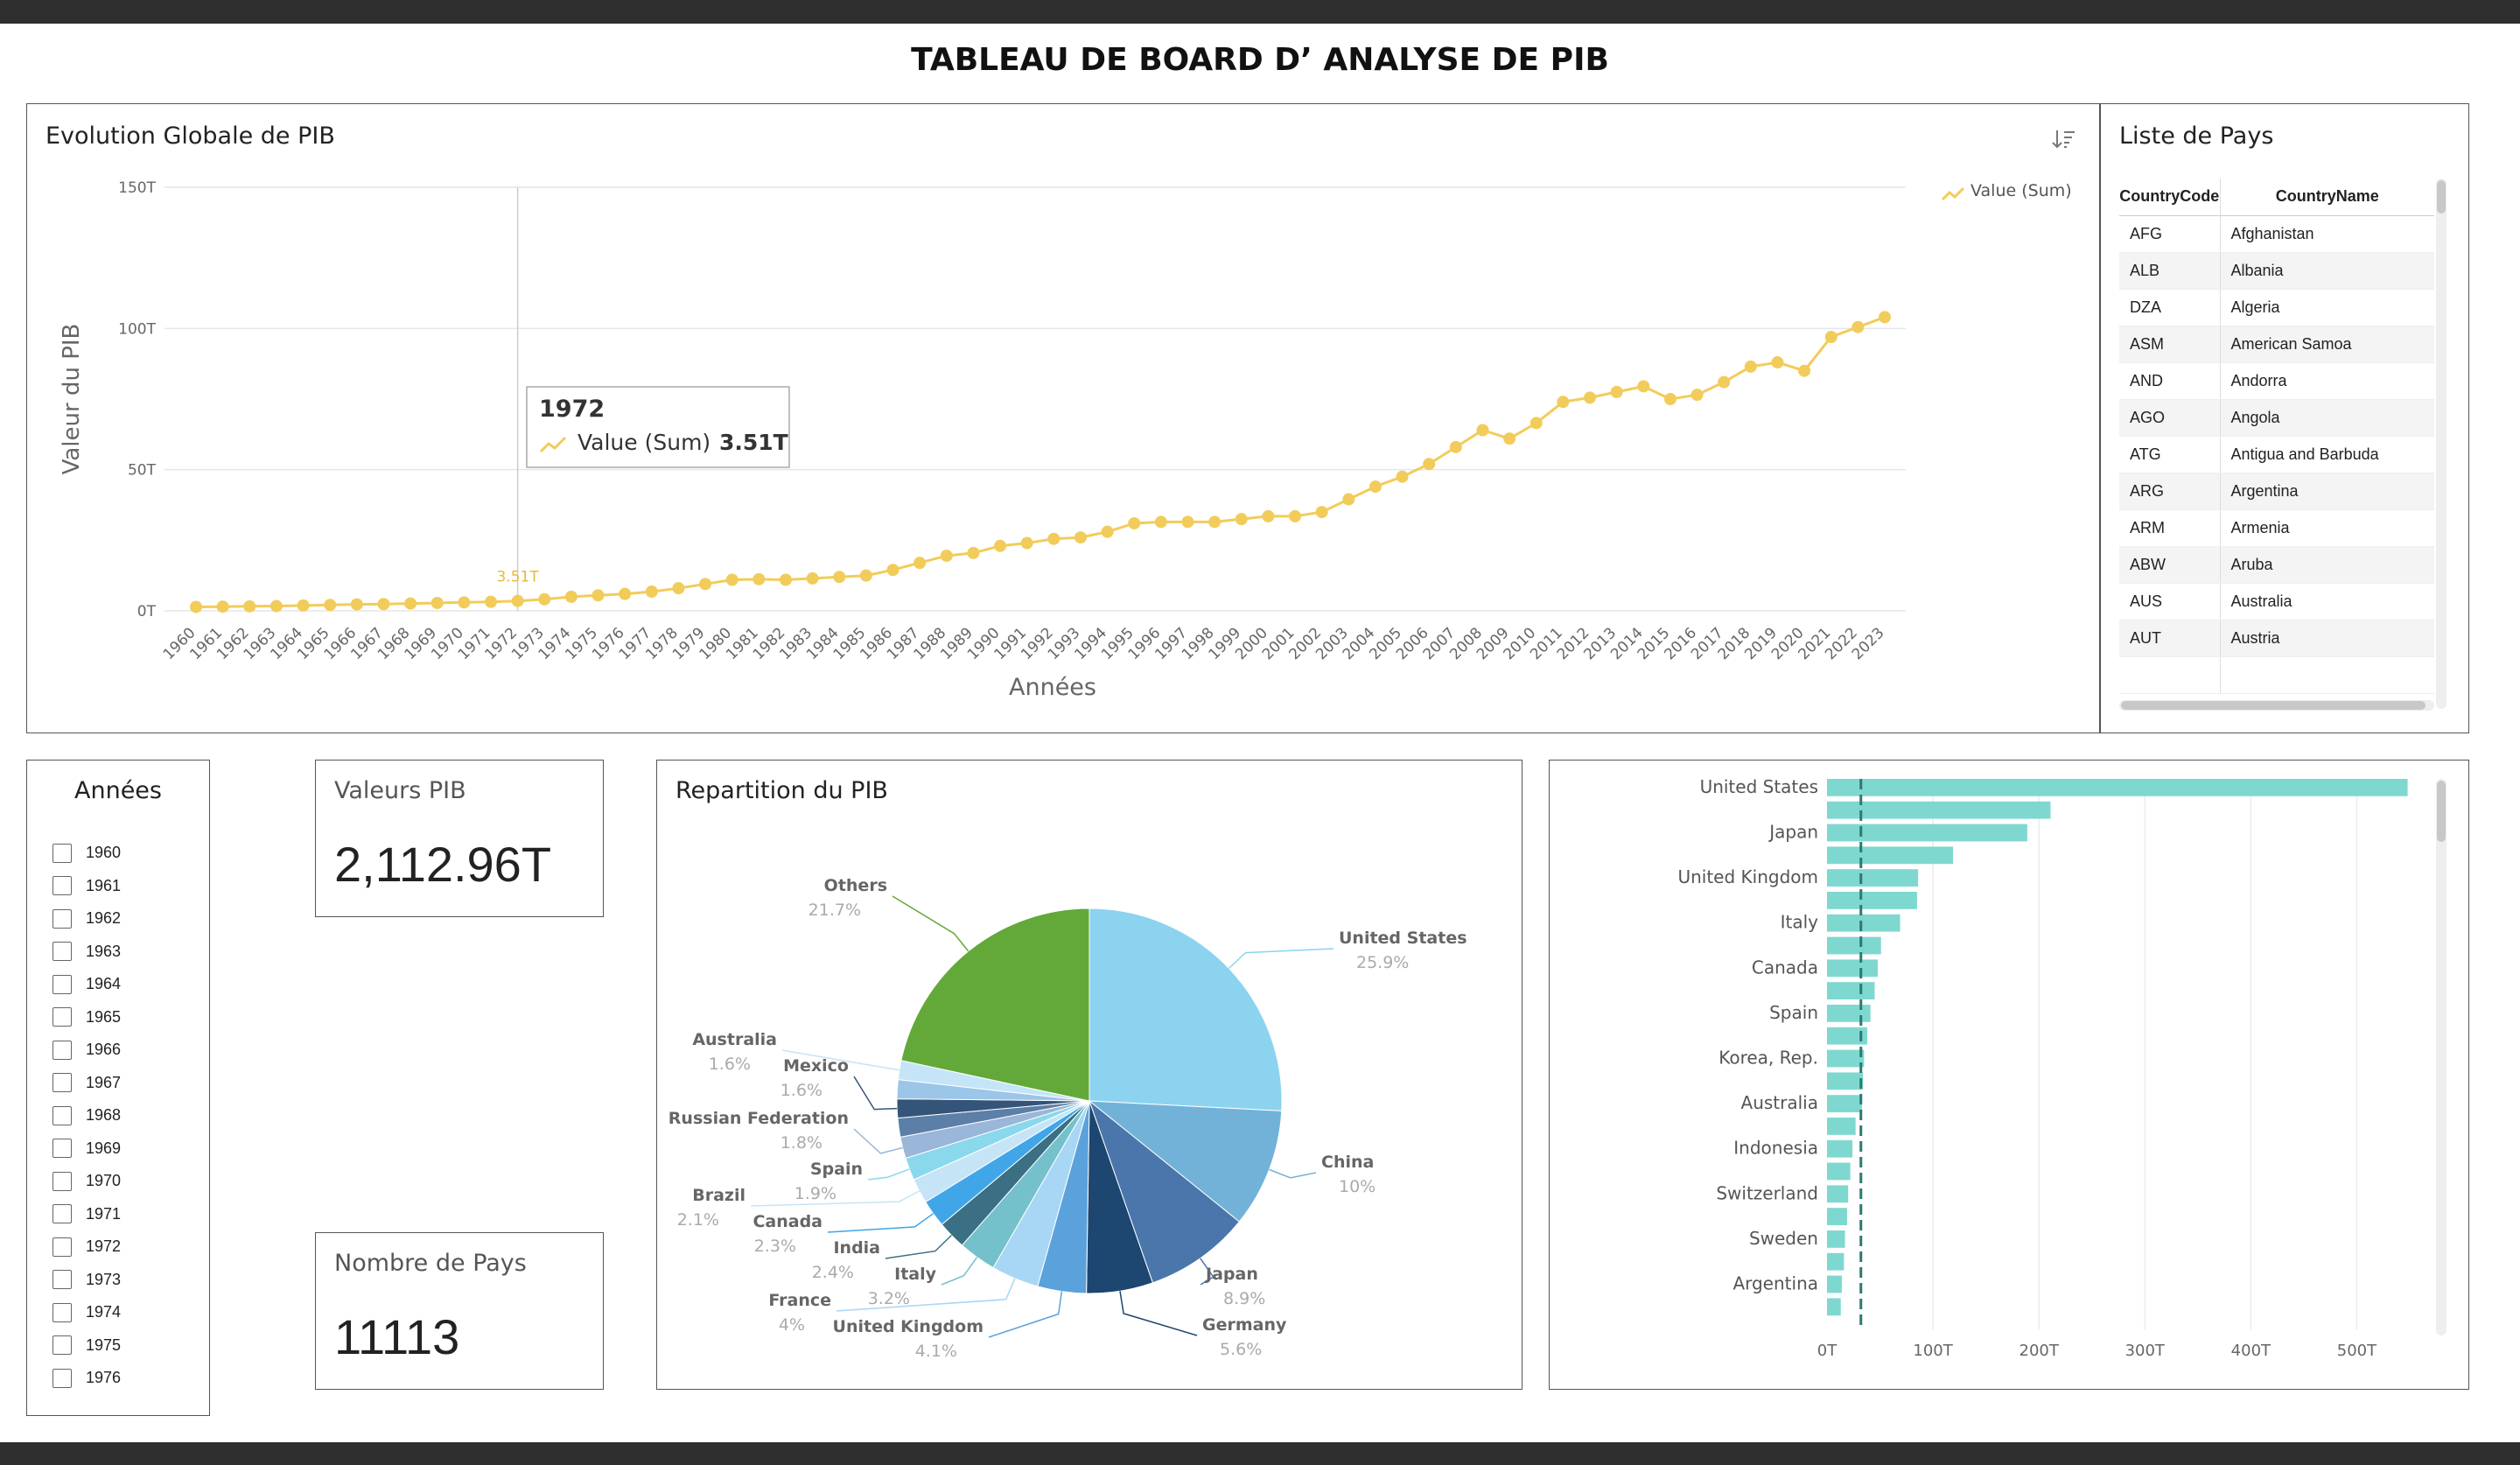 Image resolution: width=2520 pixels, height=1465 pixels. I want to click on bar-scrollbar-thumb, so click(2441, 811).